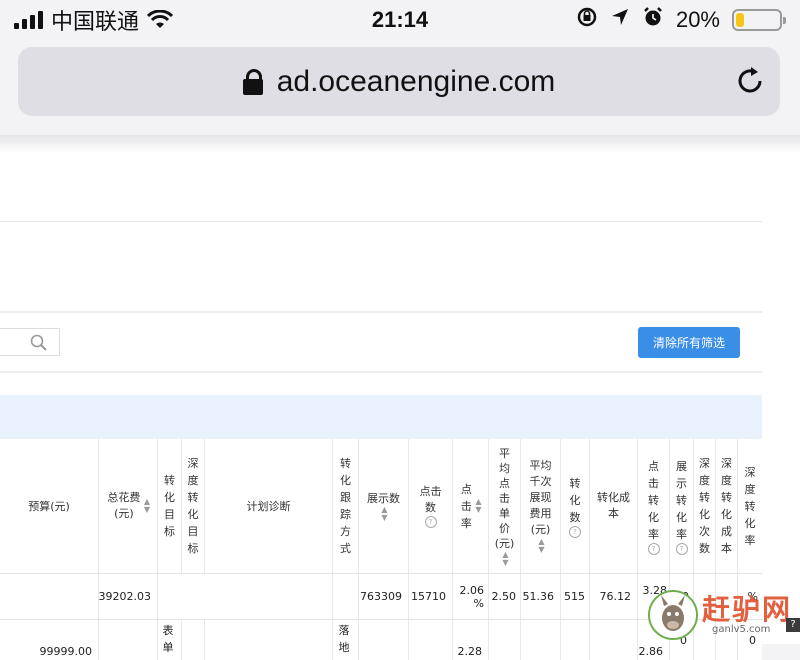  I want to click on cell-impressions, so click(384, 640).